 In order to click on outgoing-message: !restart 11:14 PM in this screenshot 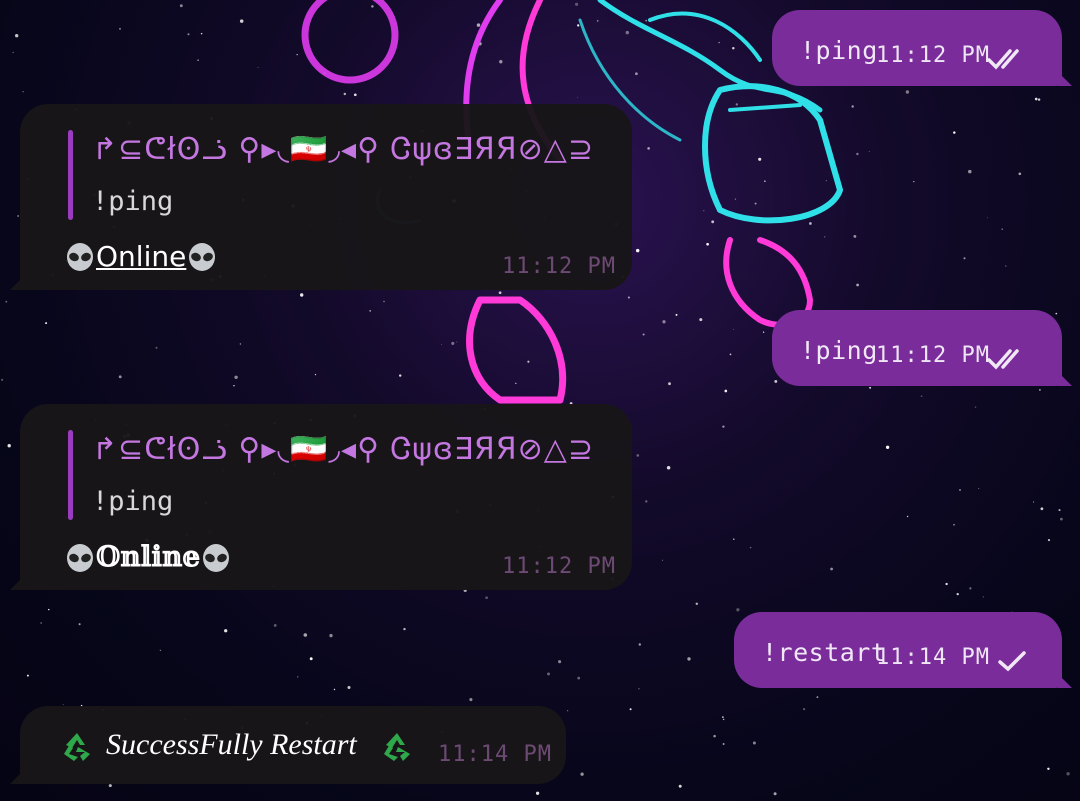, I will do `click(903, 650)`.